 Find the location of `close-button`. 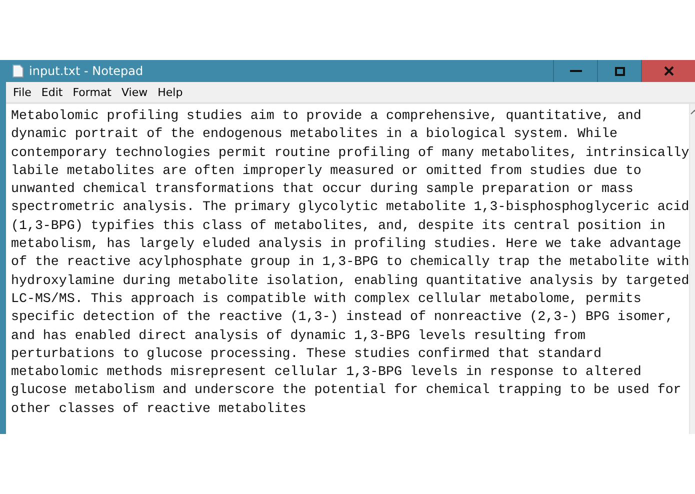

close-button is located at coordinates (668, 71).